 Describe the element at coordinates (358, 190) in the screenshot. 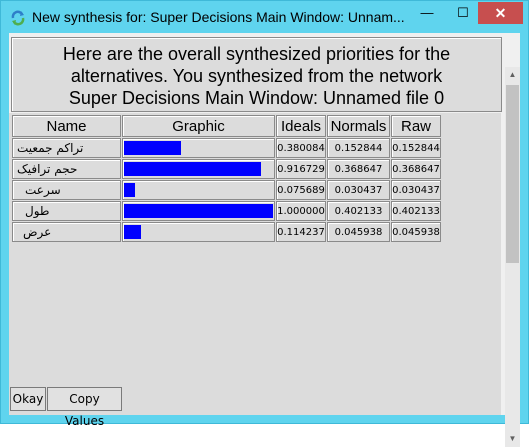

I see `row-normal: 0.030437` at that location.